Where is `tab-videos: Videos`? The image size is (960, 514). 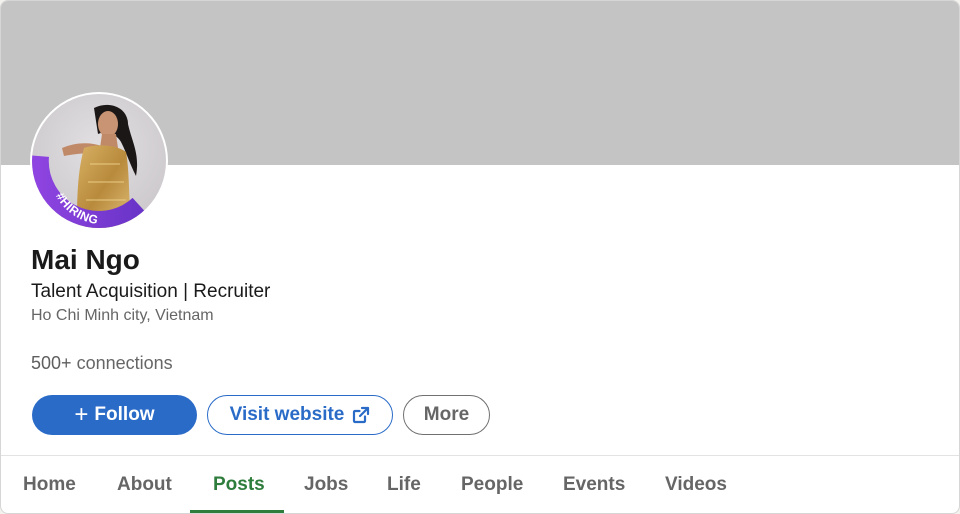 tab-videos: Videos is located at coordinates (696, 484).